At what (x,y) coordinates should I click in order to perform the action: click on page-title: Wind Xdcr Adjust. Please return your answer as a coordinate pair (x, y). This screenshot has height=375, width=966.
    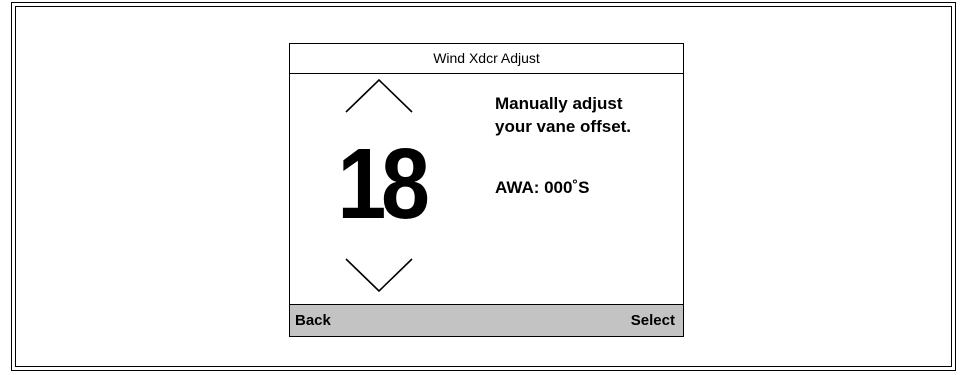
    Looking at the image, I should click on (486, 59).